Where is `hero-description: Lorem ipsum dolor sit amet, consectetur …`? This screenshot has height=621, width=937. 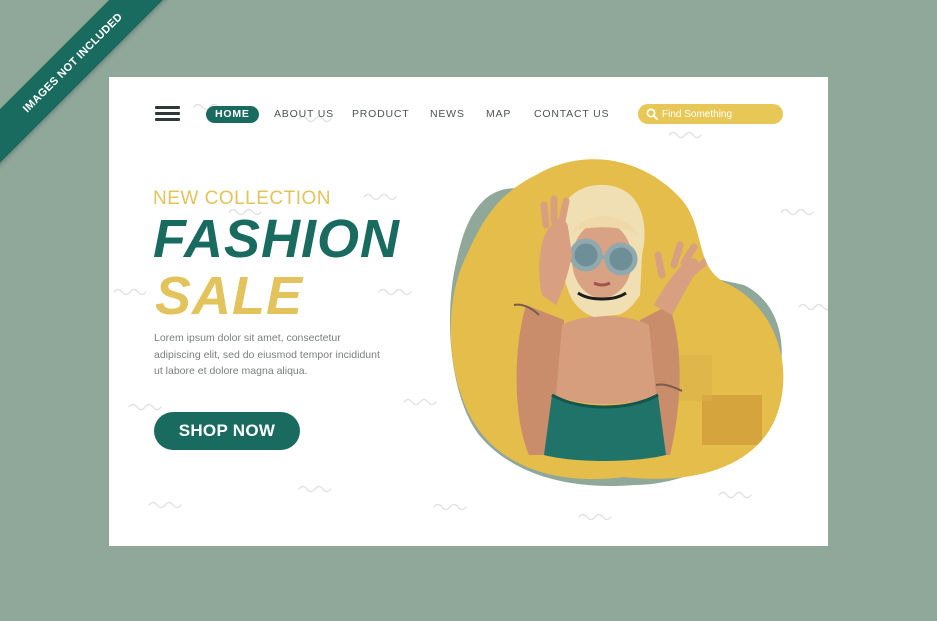
hero-description: Lorem ipsum dolor sit amet, consectetur … is located at coordinates (274, 355).